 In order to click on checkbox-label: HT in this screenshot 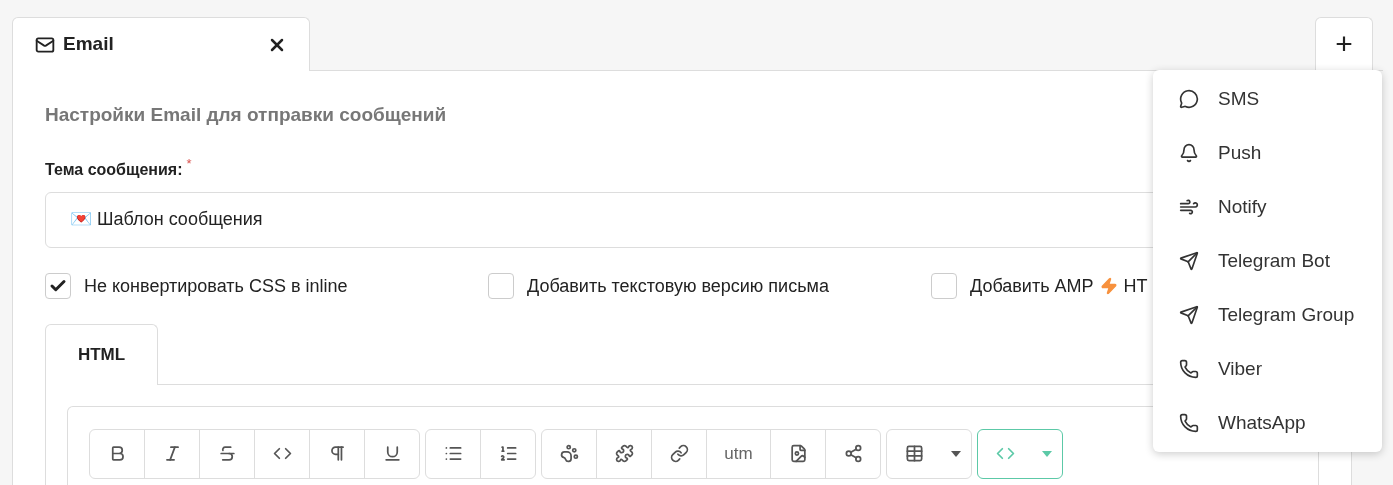, I will do `click(1135, 286)`.